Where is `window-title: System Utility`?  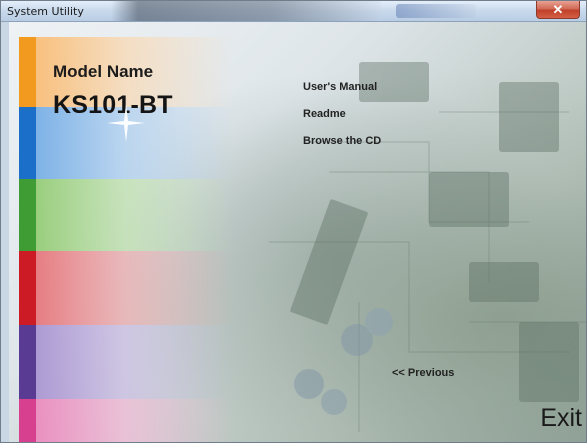 window-title: System Utility is located at coordinates (45, 11).